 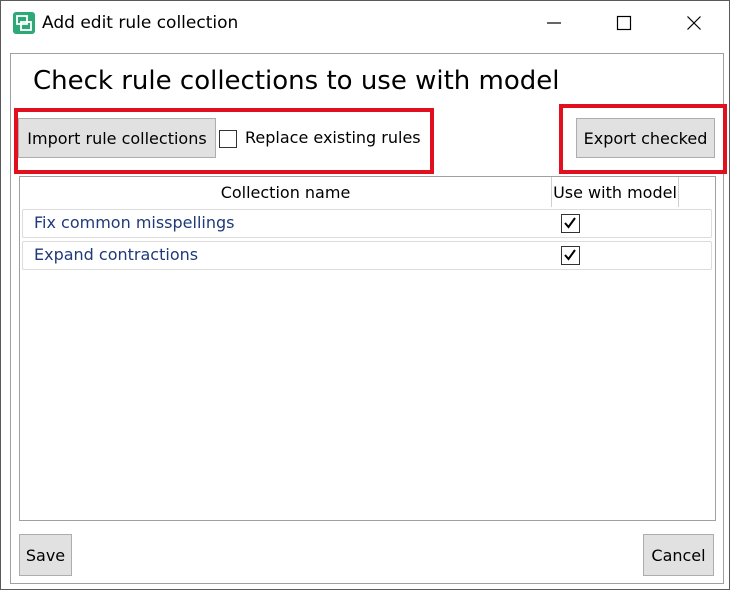 I want to click on minimize-icon, so click(x=554, y=23).